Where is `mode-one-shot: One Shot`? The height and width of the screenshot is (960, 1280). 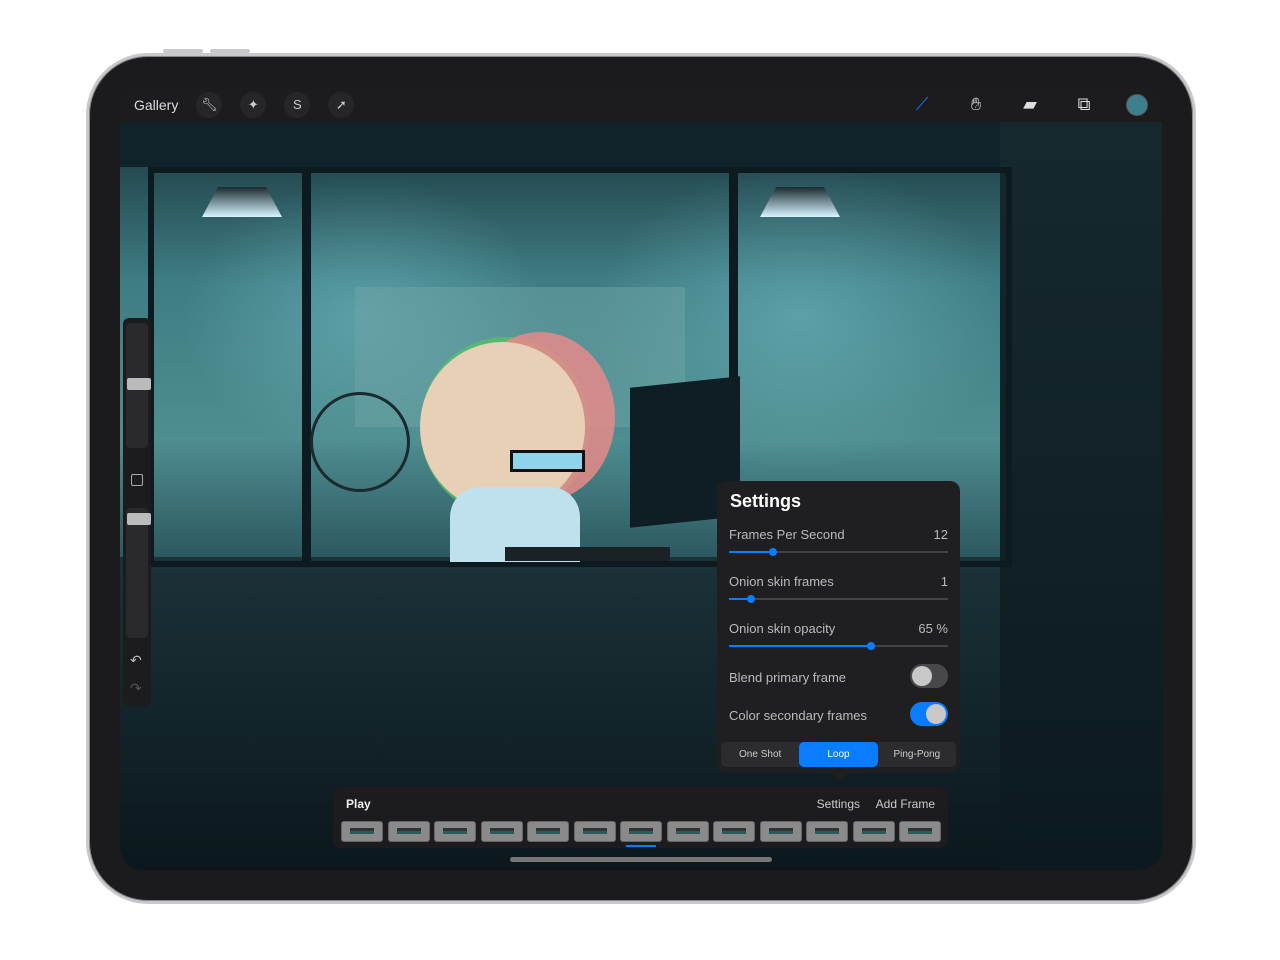
mode-one-shot: One Shot is located at coordinates (760, 754).